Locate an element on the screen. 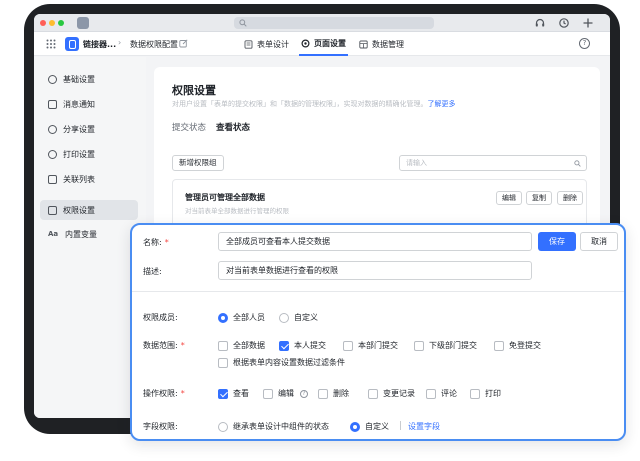 This screenshot has height=461, width=640. option-label: 评论 is located at coordinates (449, 393).